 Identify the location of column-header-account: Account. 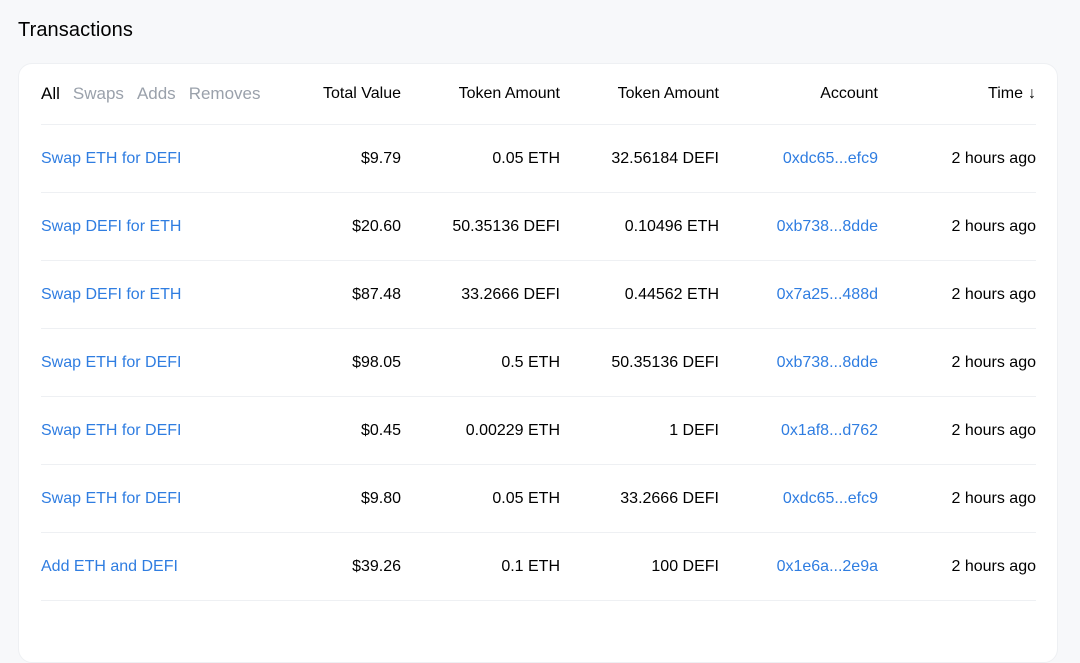
(798, 94).